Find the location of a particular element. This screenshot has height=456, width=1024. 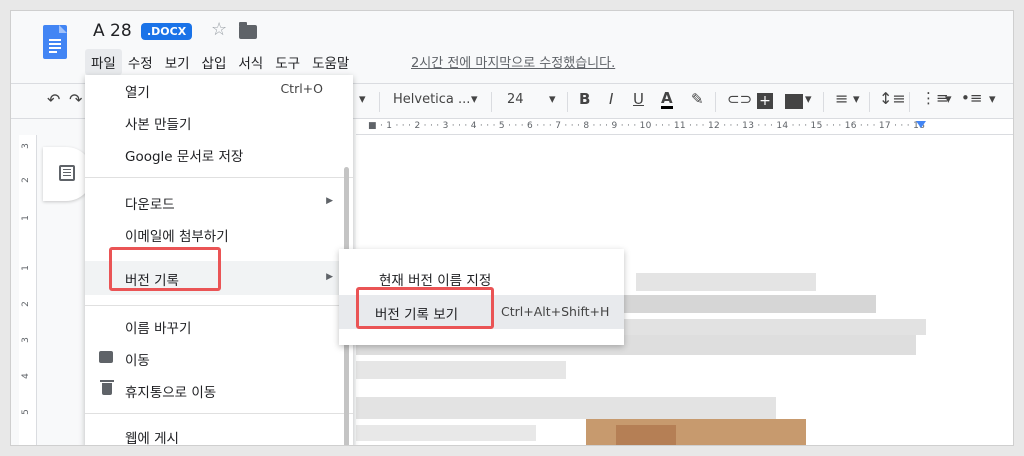

file-menu-save-as-google-docs: Google 문서로 저장 is located at coordinates (219, 154).